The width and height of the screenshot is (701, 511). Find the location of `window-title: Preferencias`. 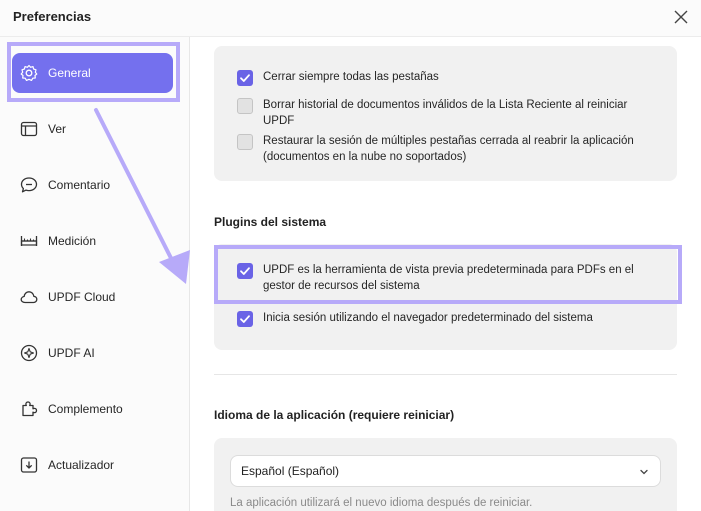

window-title: Preferencias is located at coordinates (52, 16).